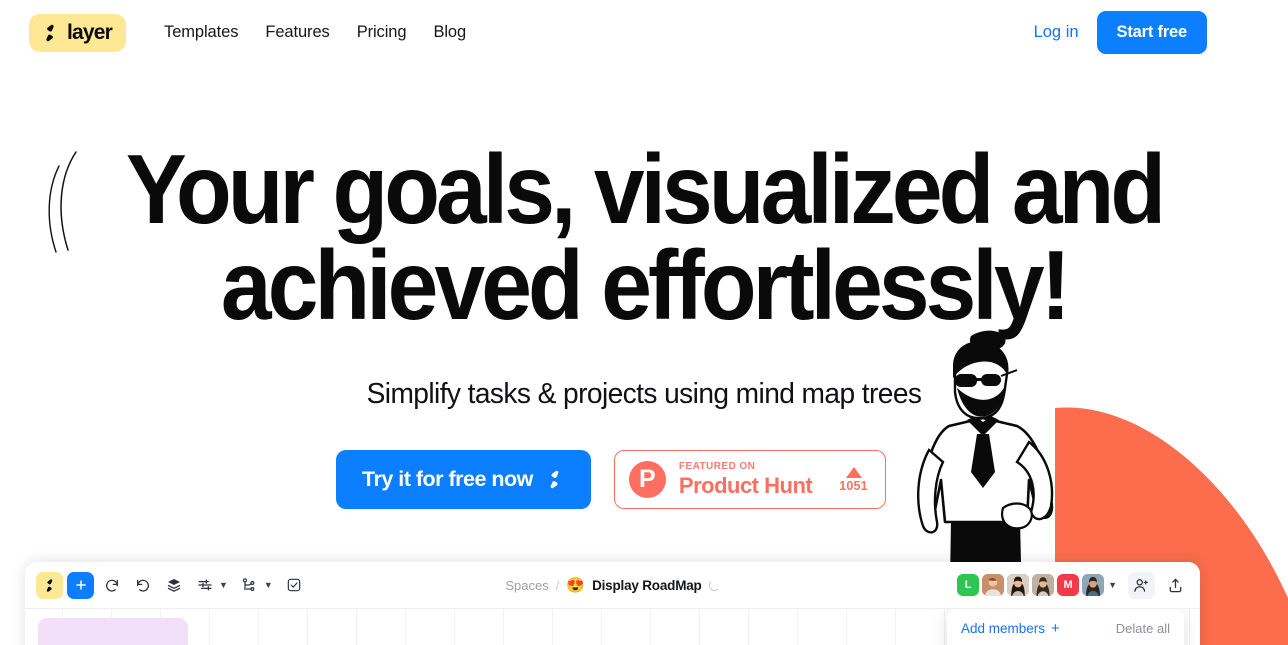 This screenshot has height=645, width=1288. Describe the element at coordinates (1143, 628) in the screenshot. I see `delete-all-button: Delate all` at that location.